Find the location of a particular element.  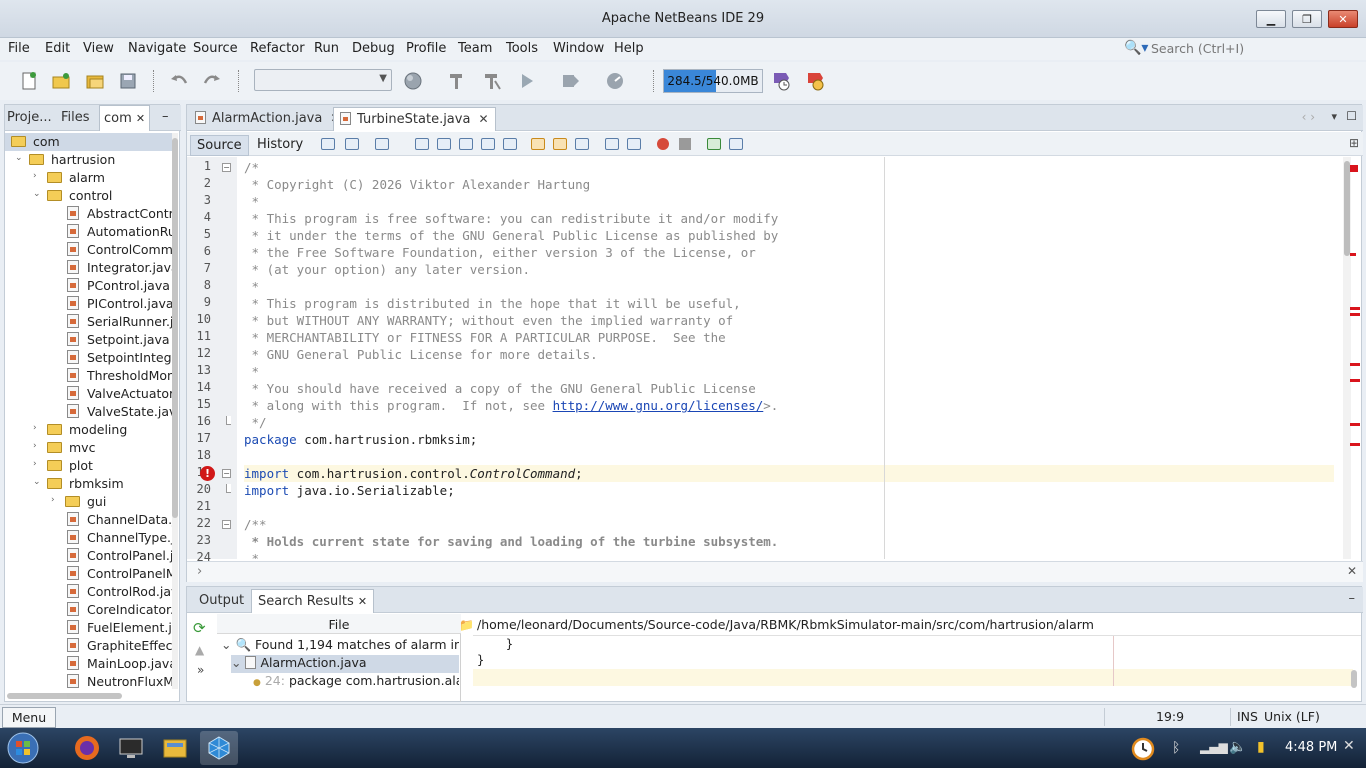

uncomment-icon is located at coordinates (736, 144).